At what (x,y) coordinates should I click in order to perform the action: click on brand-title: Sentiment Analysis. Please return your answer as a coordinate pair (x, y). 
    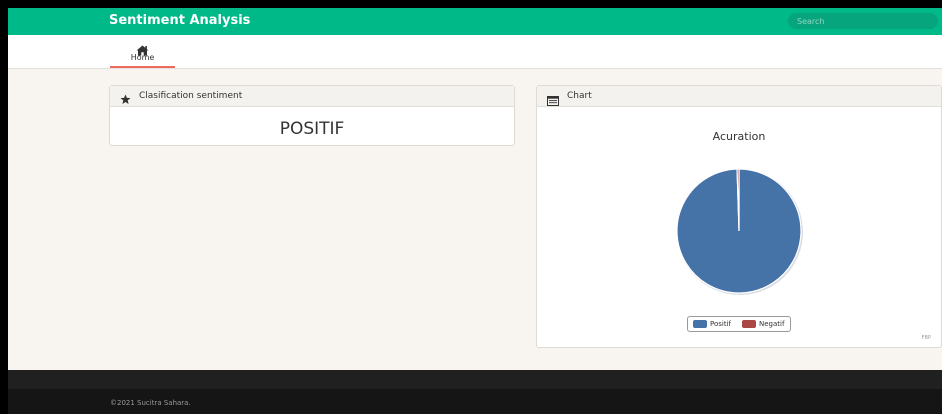
    Looking at the image, I should click on (179, 21).